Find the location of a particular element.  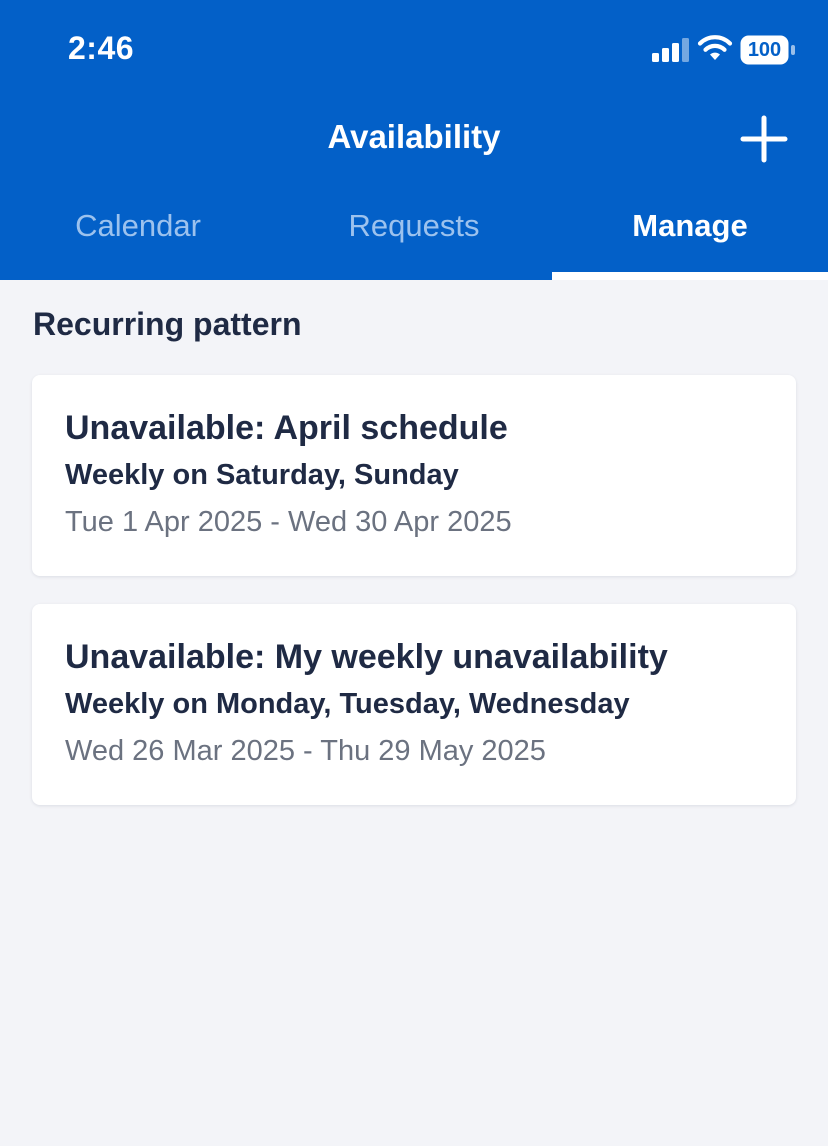

pattern-title: Unavailable: My weekly unavailability is located at coordinates (366, 657).